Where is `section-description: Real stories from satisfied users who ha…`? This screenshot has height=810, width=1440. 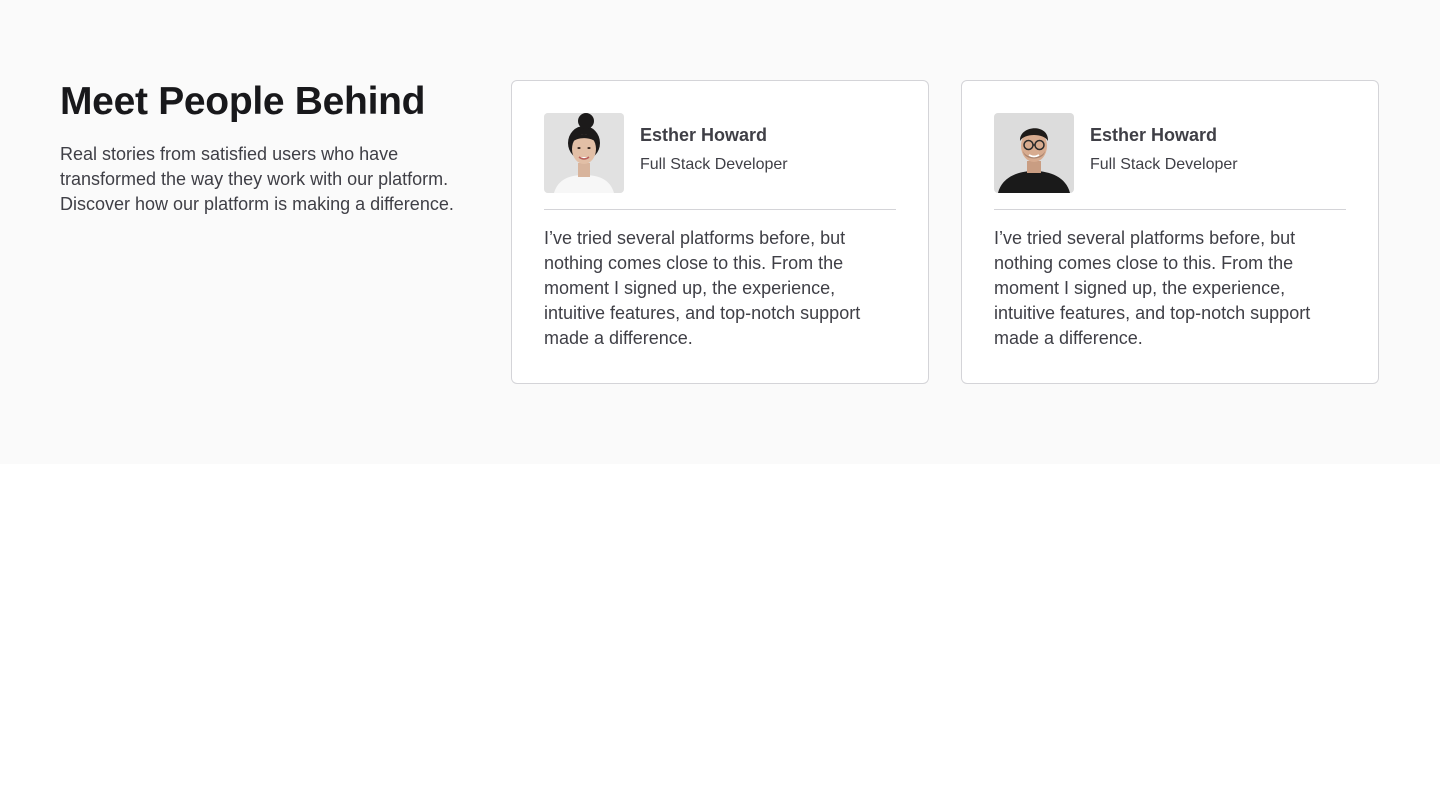
section-description: Real stories from satisfied users who ha… is located at coordinates (257, 179).